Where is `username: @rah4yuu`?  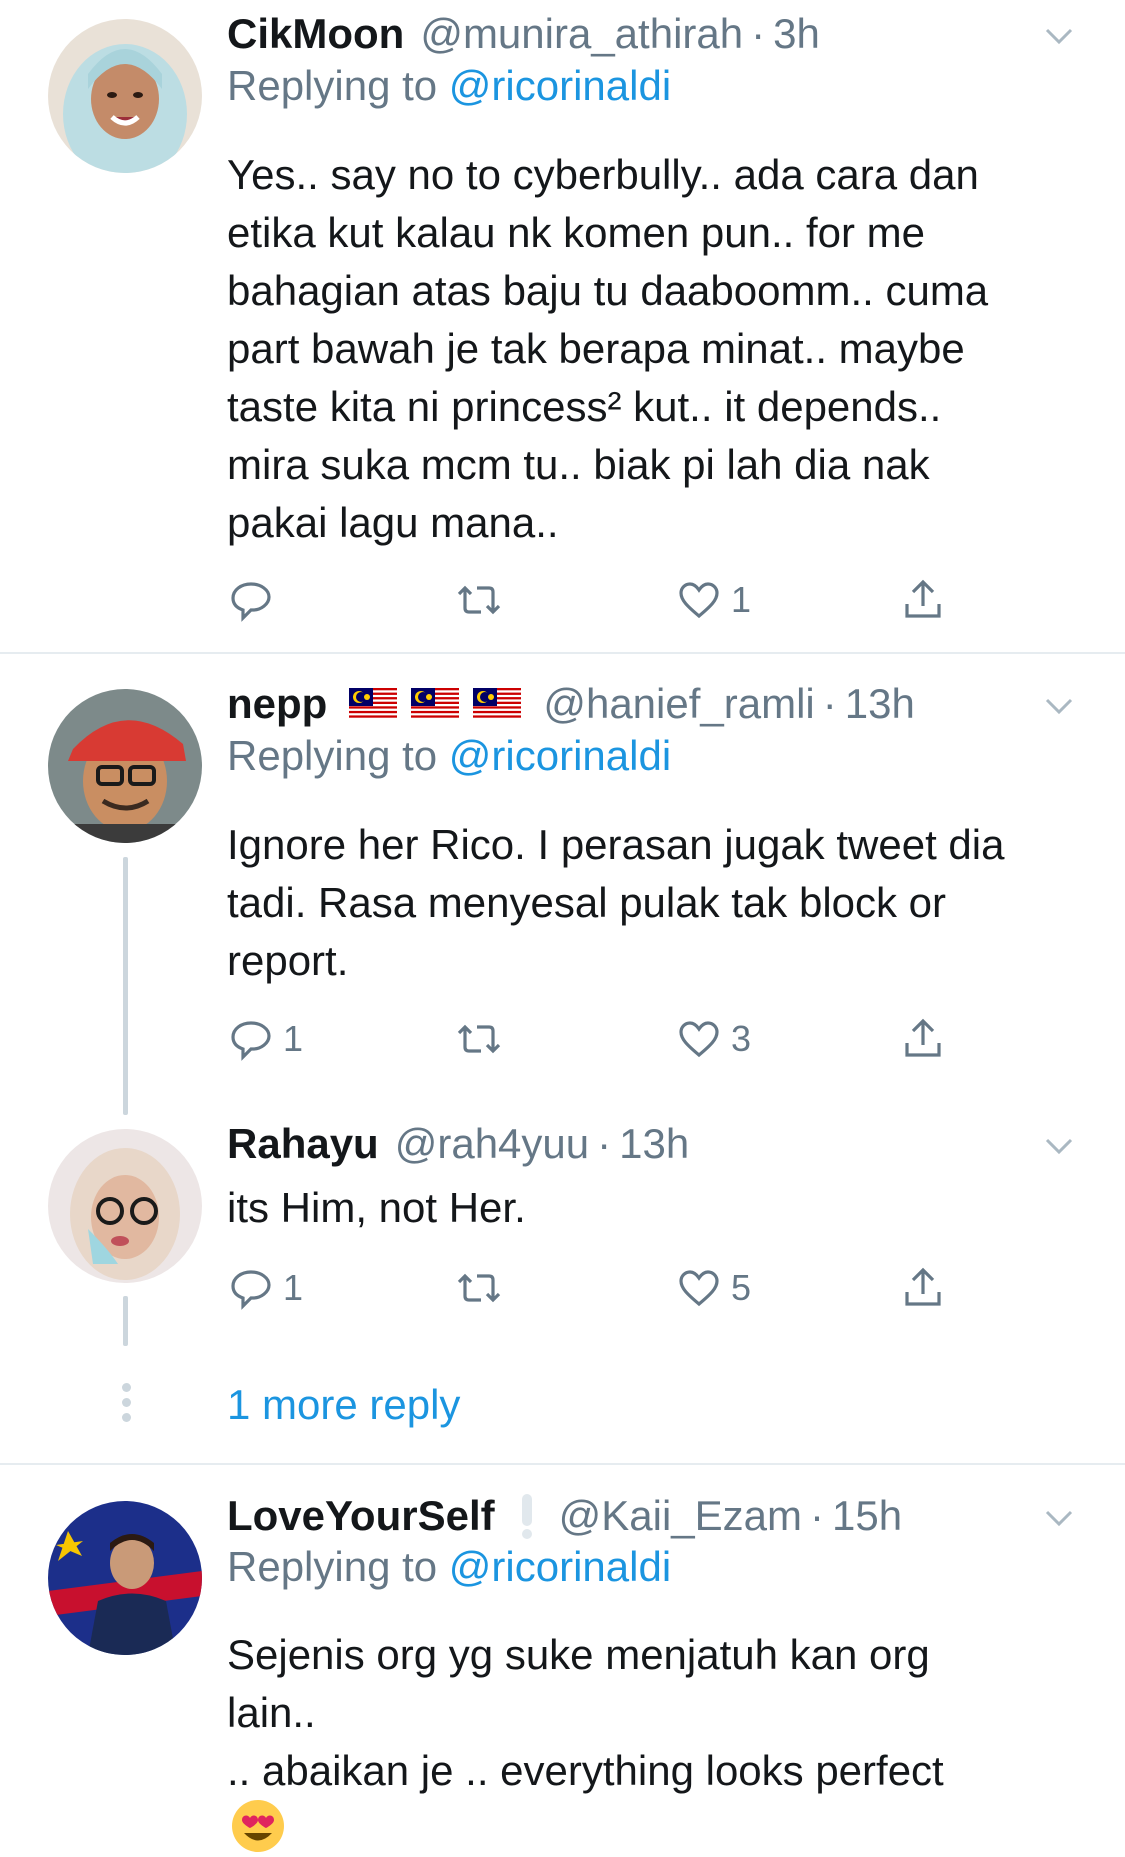 username: @rah4yuu is located at coordinates (492, 1144).